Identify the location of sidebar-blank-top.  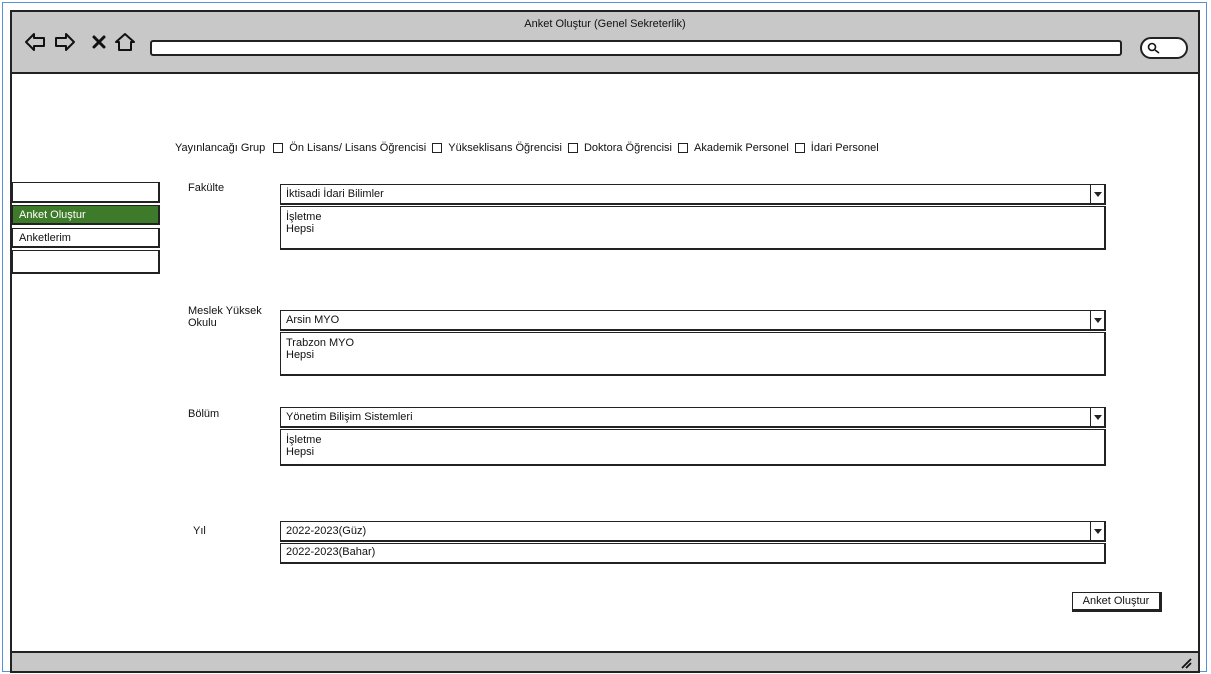
(86, 192).